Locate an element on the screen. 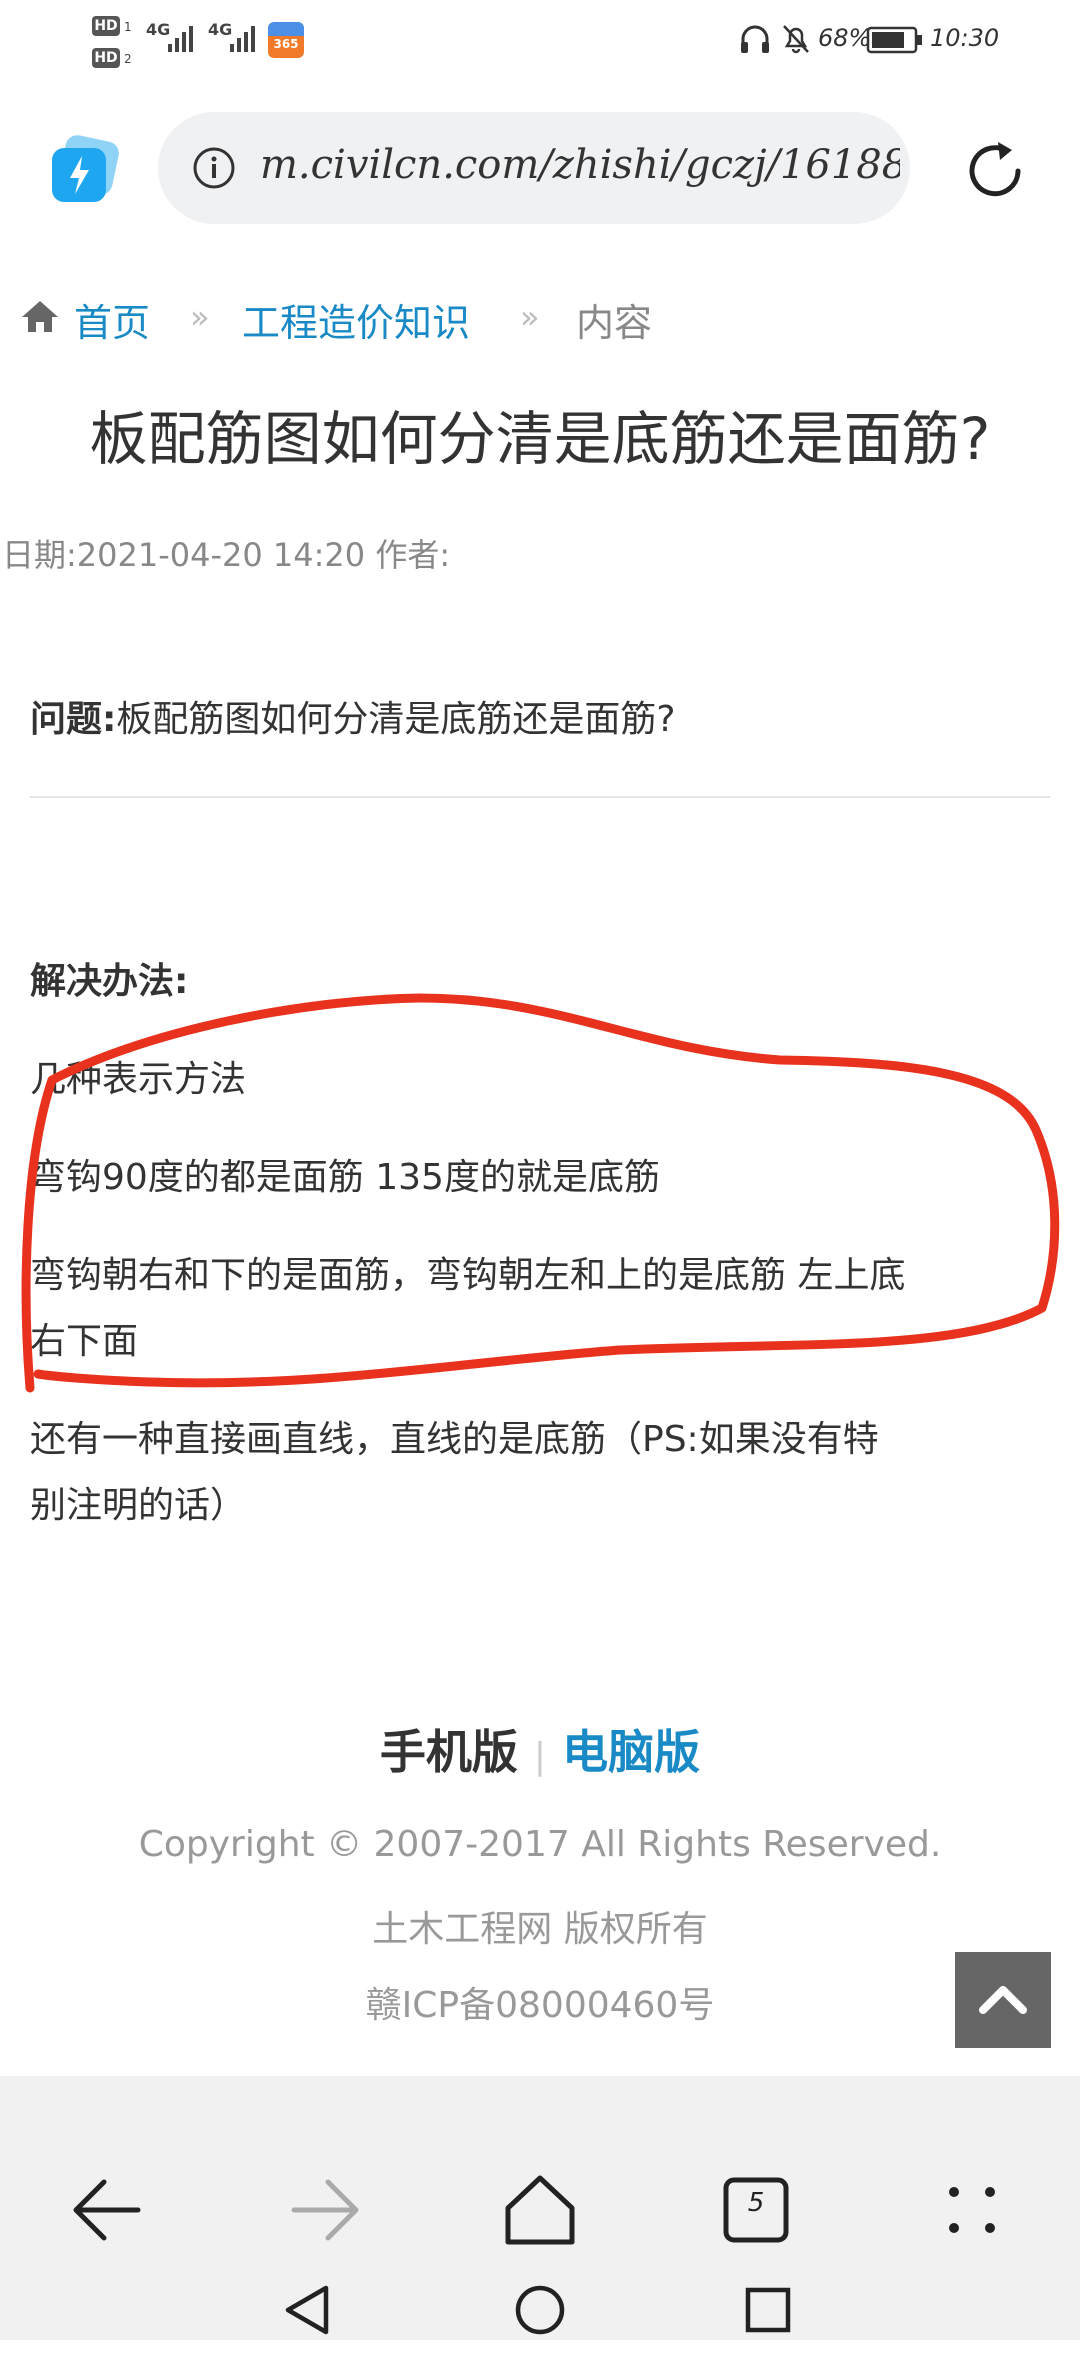 This screenshot has height=2356, width=1080. article-meta: 日期:2021-04-20 14:20 作者: is located at coordinates (226, 555).